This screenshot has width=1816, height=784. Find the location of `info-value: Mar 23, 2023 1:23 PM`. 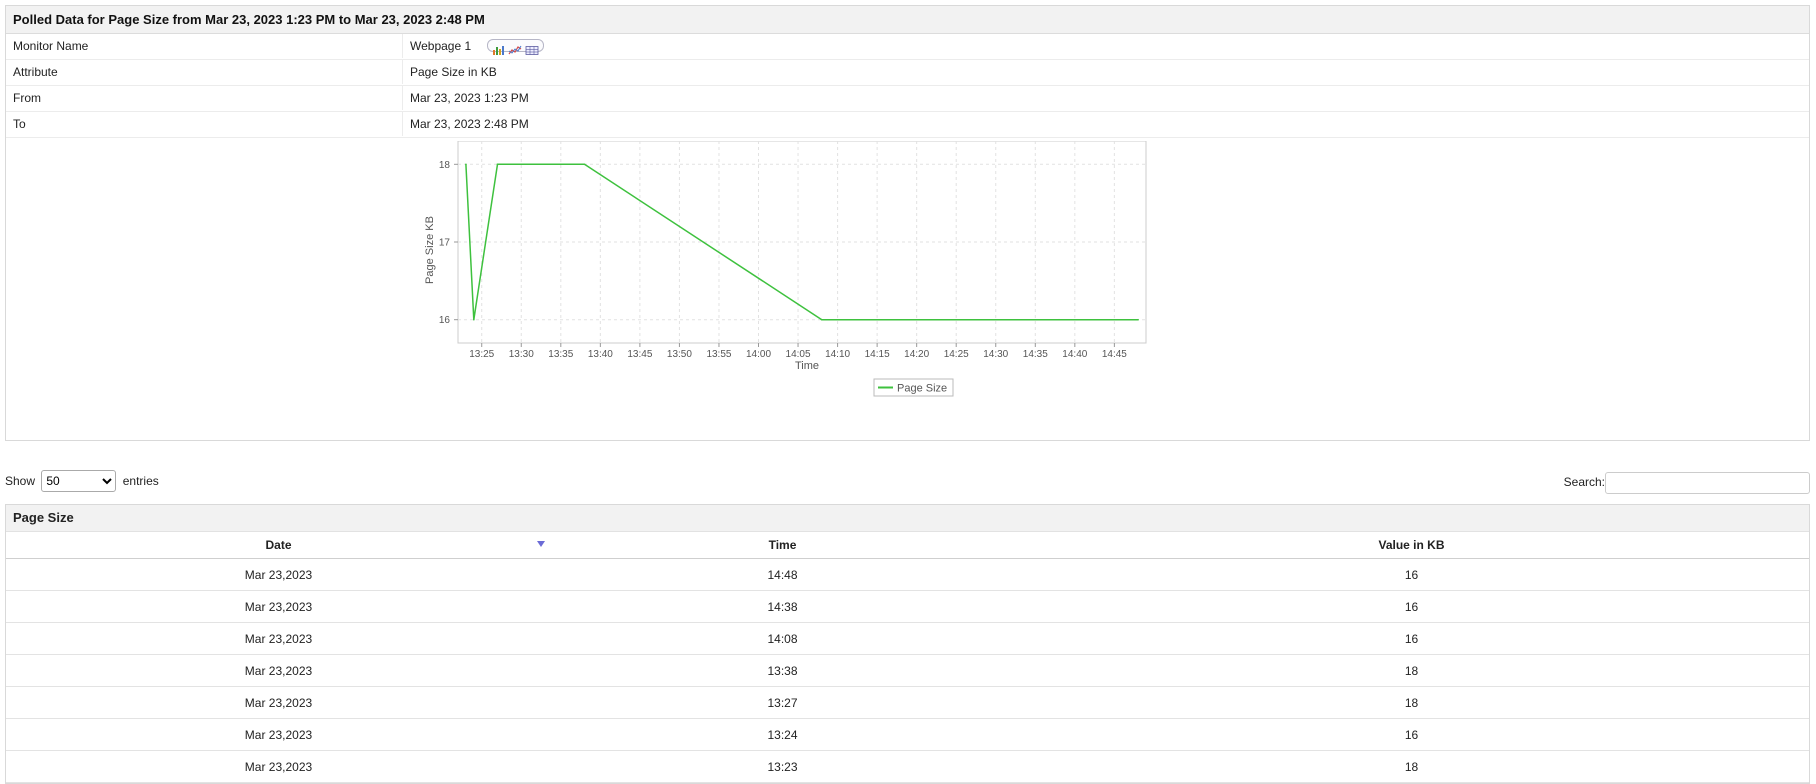

info-value: Mar 23, 2023 1:23 PM is located at coordinates (469, 98).